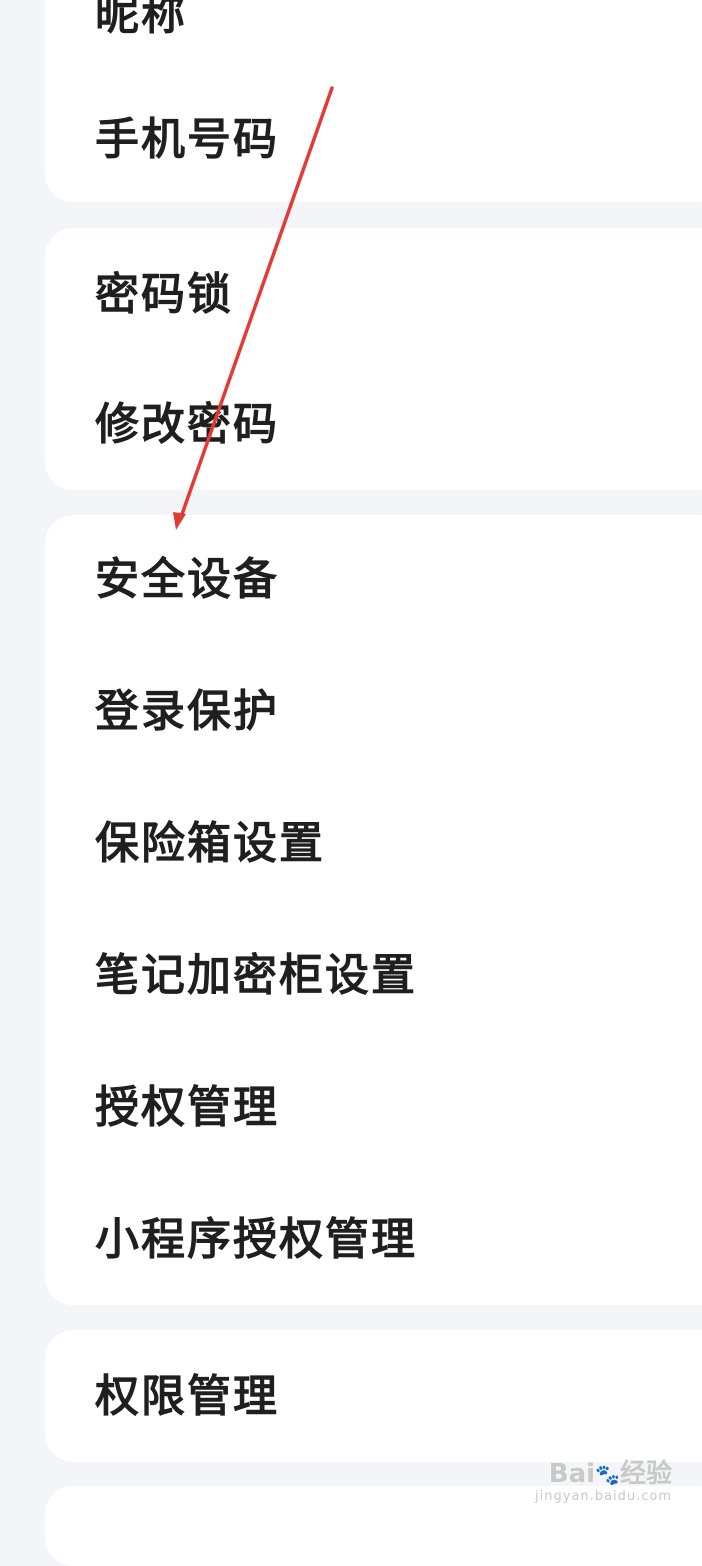 The image size is (702, 1566). What do you see at coordinates (607, 1474) in the screenshot?
I see `paw-icon: 🐾` at bounding box center [607, 1474].